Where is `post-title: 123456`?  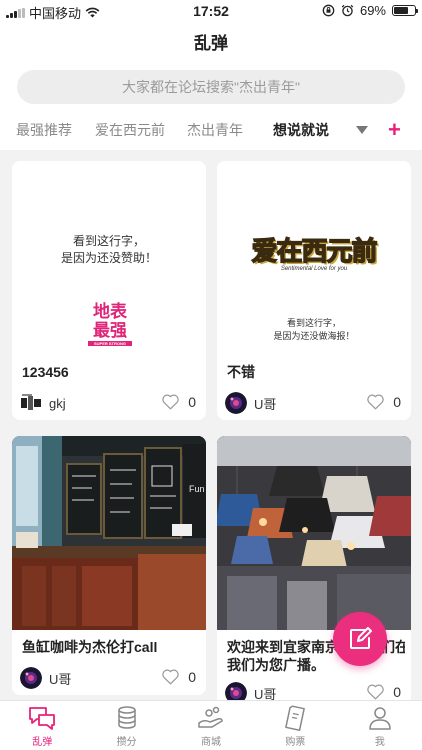
post-title: 123456 is located at coordinates (45, 372).